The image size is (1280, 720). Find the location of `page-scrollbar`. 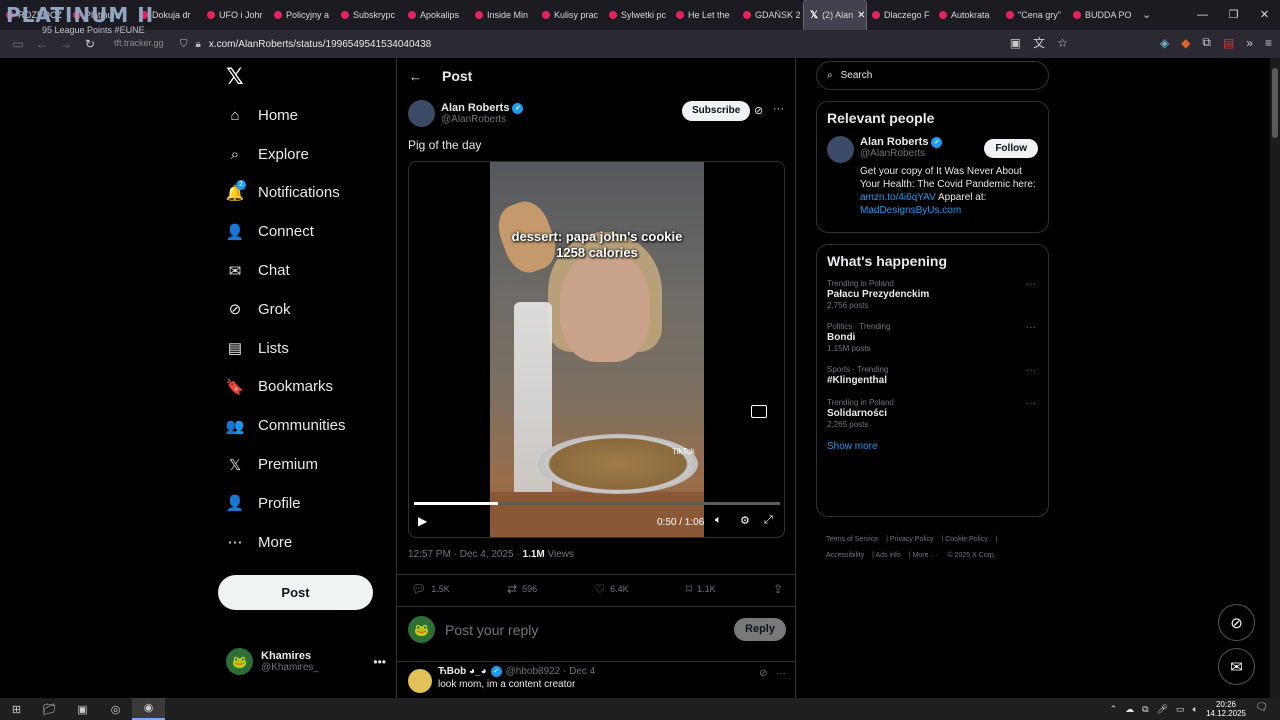

page-scrollbar is located at coordinates (1275, 378).